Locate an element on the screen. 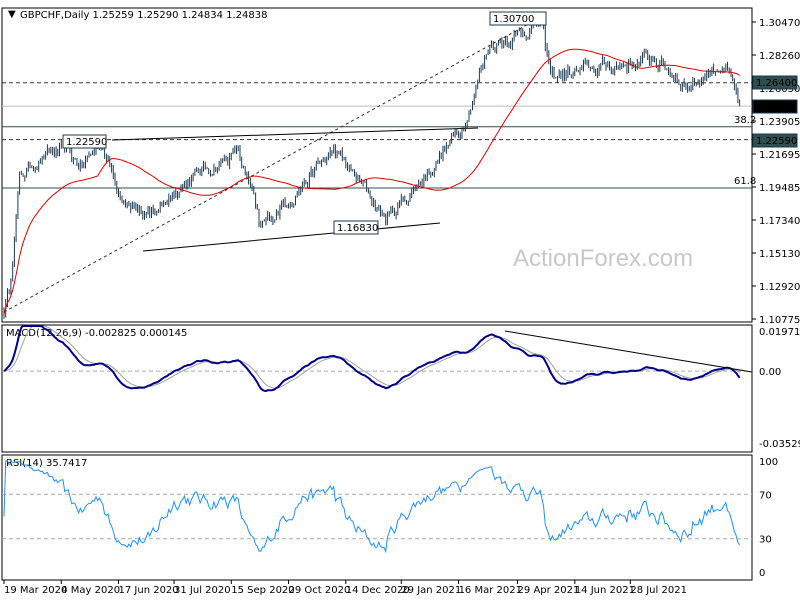 The height and width of the screenshot is (600, 800). rsi-line is located at coordinates (372, 507).